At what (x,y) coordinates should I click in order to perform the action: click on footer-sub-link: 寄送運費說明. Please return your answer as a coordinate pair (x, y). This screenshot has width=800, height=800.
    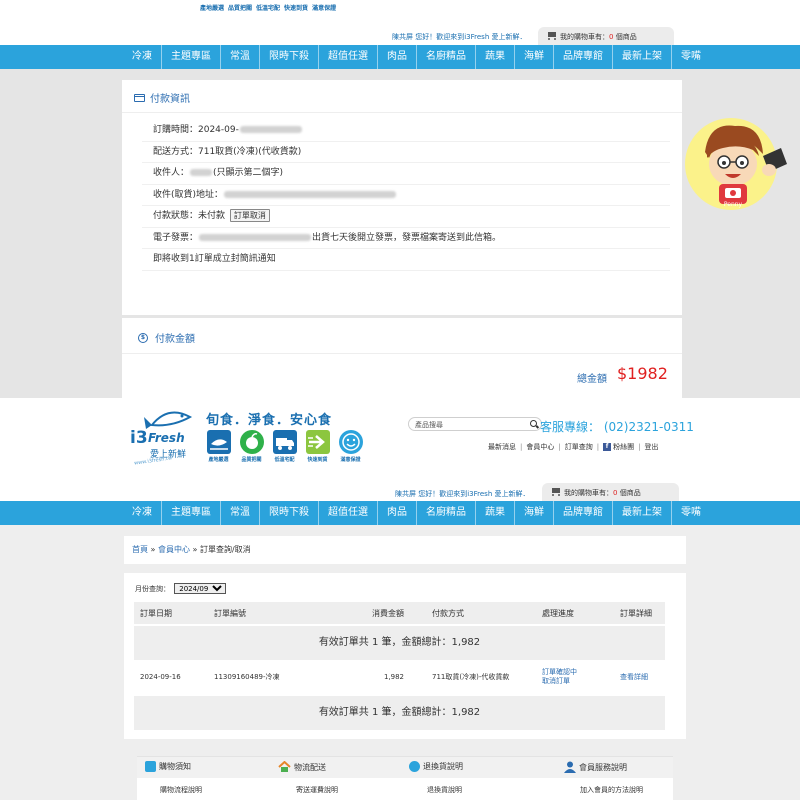
    Looking at the image, I should click on (317, 790).